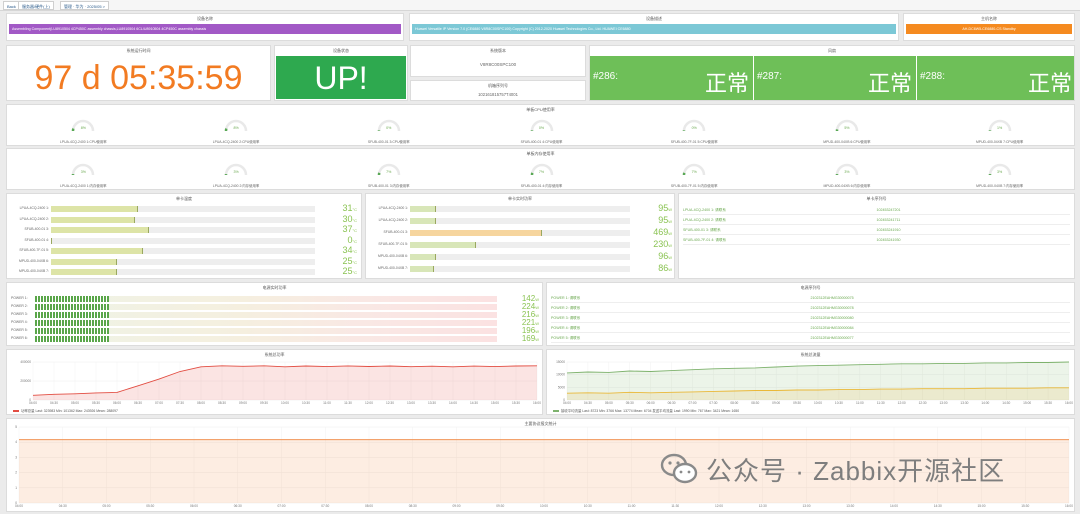 The image size is (1080, 514). Describe the element at coordinates (19, 330) in the screenshot. I see `psu-label: POWER 5:` at that location.